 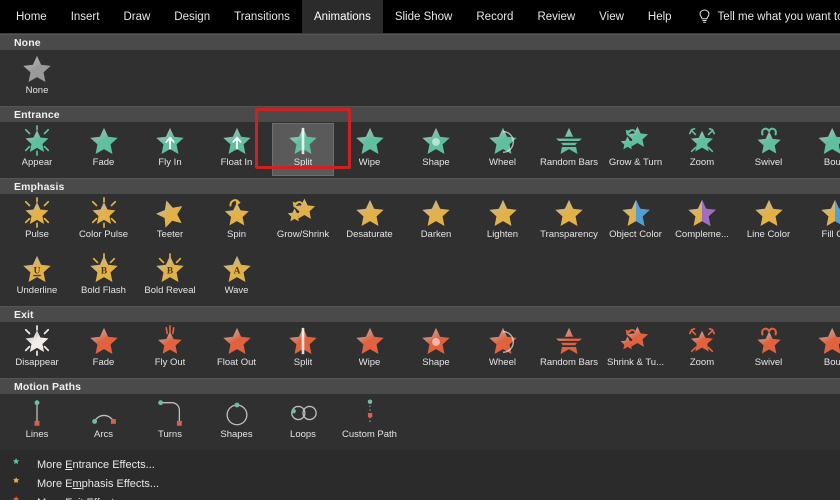 What do you see at coordinates (37, 222) in the screenshot?
I see `effect-pulse: Pulse` at bounding box center [37, 222].